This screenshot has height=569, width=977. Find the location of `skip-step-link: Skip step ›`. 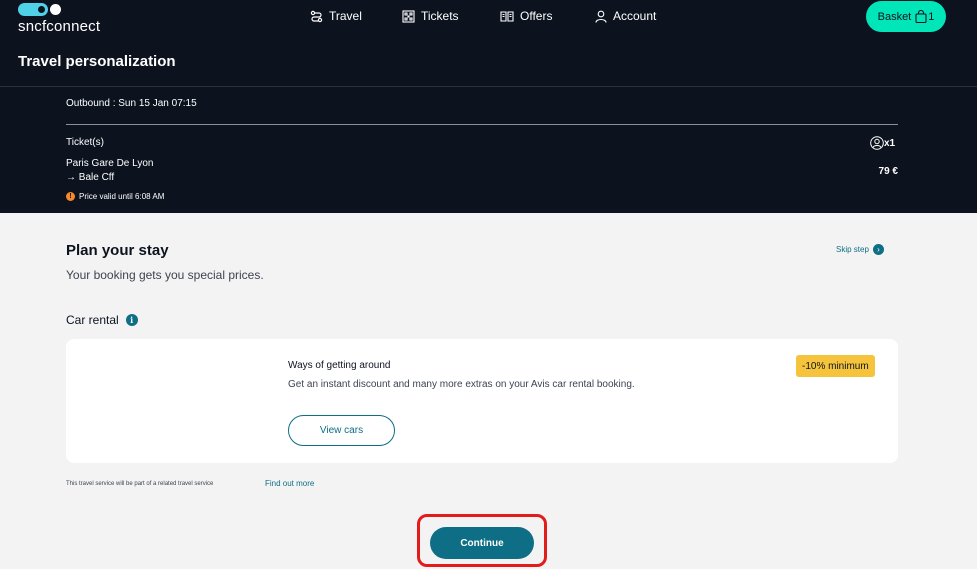

skip-step-link: Skip step › is located at coordinates (860, 249).